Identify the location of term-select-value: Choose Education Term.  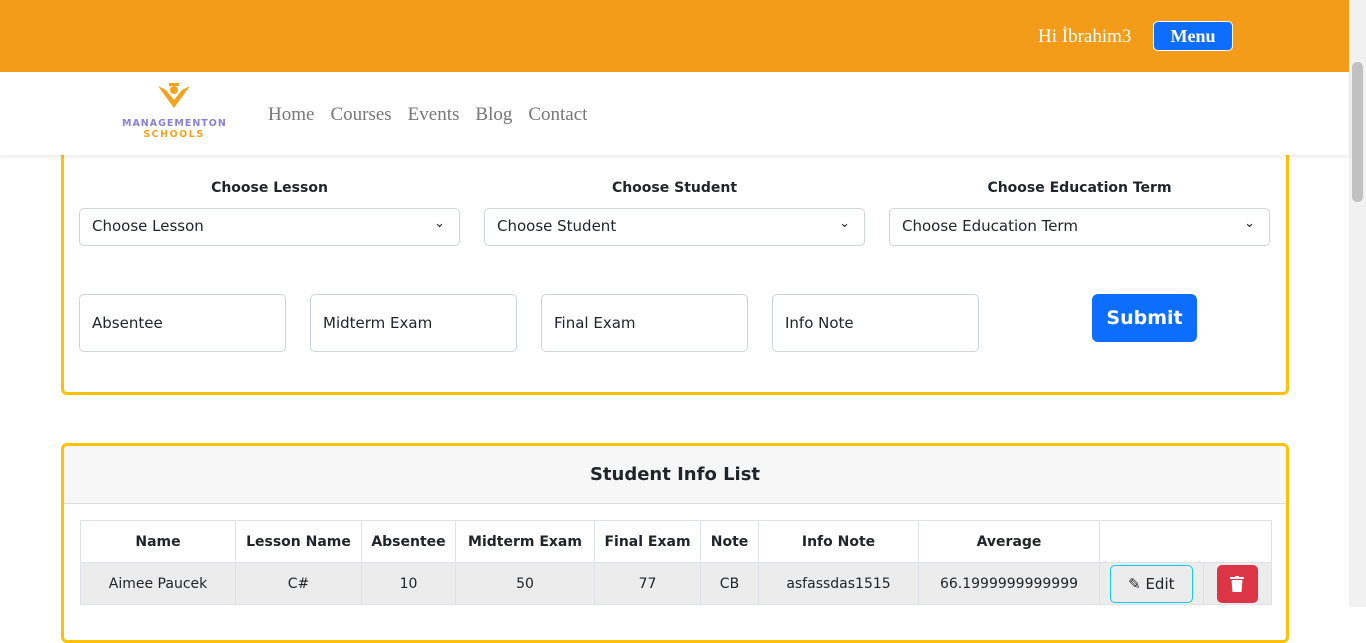
(990, 226).